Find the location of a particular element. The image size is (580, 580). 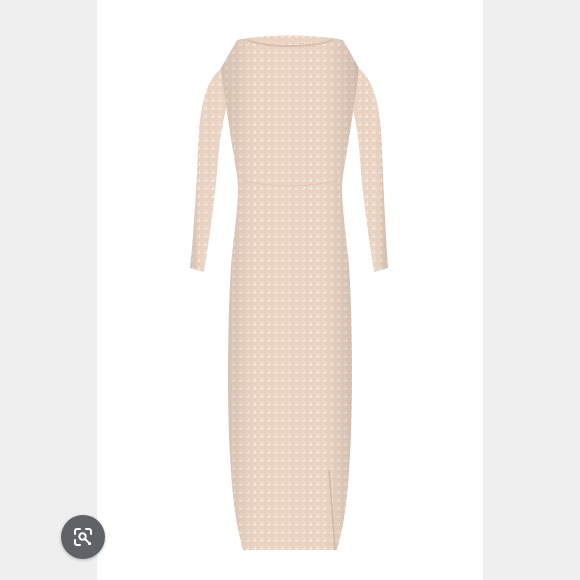

lens-visual-search-icon is located at coordinates (83, 537).